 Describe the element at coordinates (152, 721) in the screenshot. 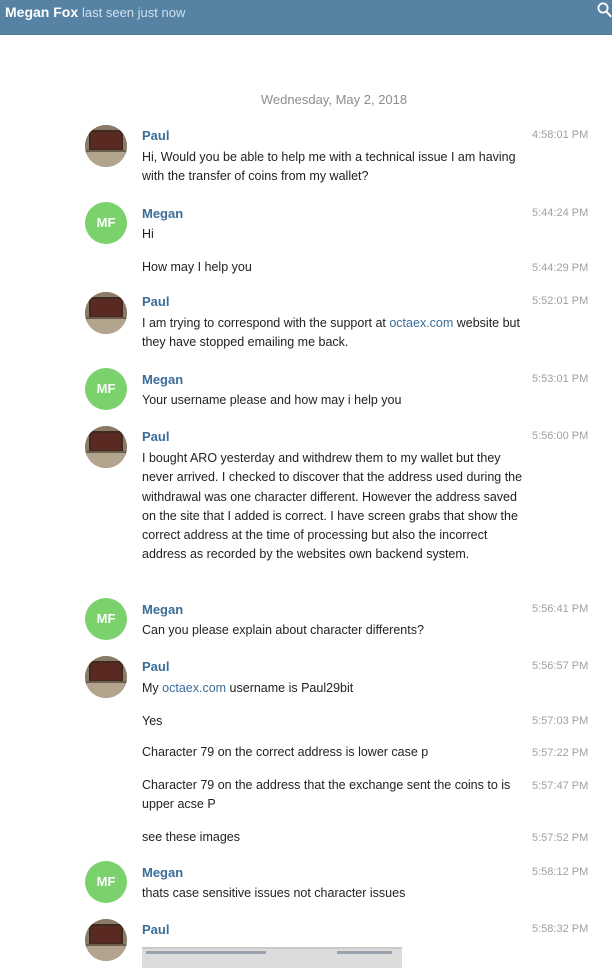

I see `message-text: Yes` at that location.